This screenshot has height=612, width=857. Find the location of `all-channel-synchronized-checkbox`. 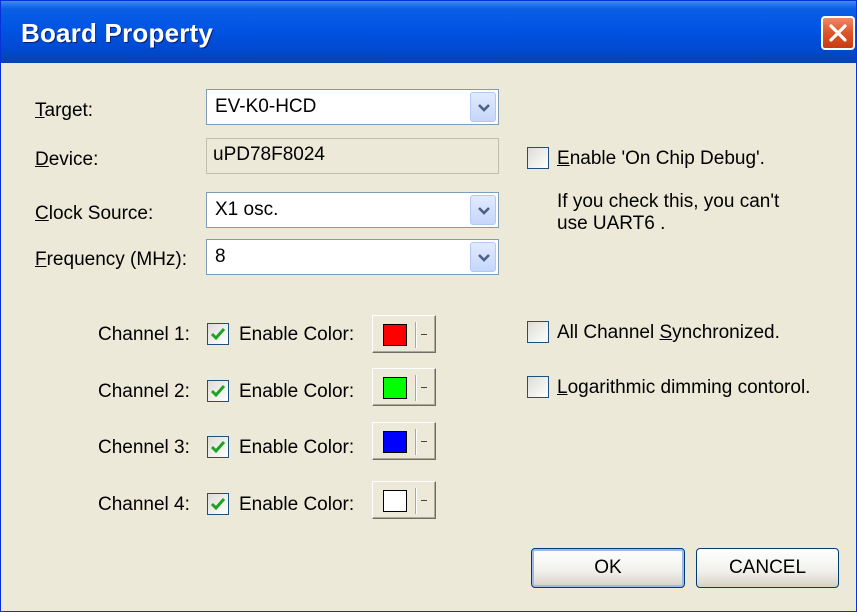

all-channel-synchronized-checkbox is located at coordinates (538, 332).